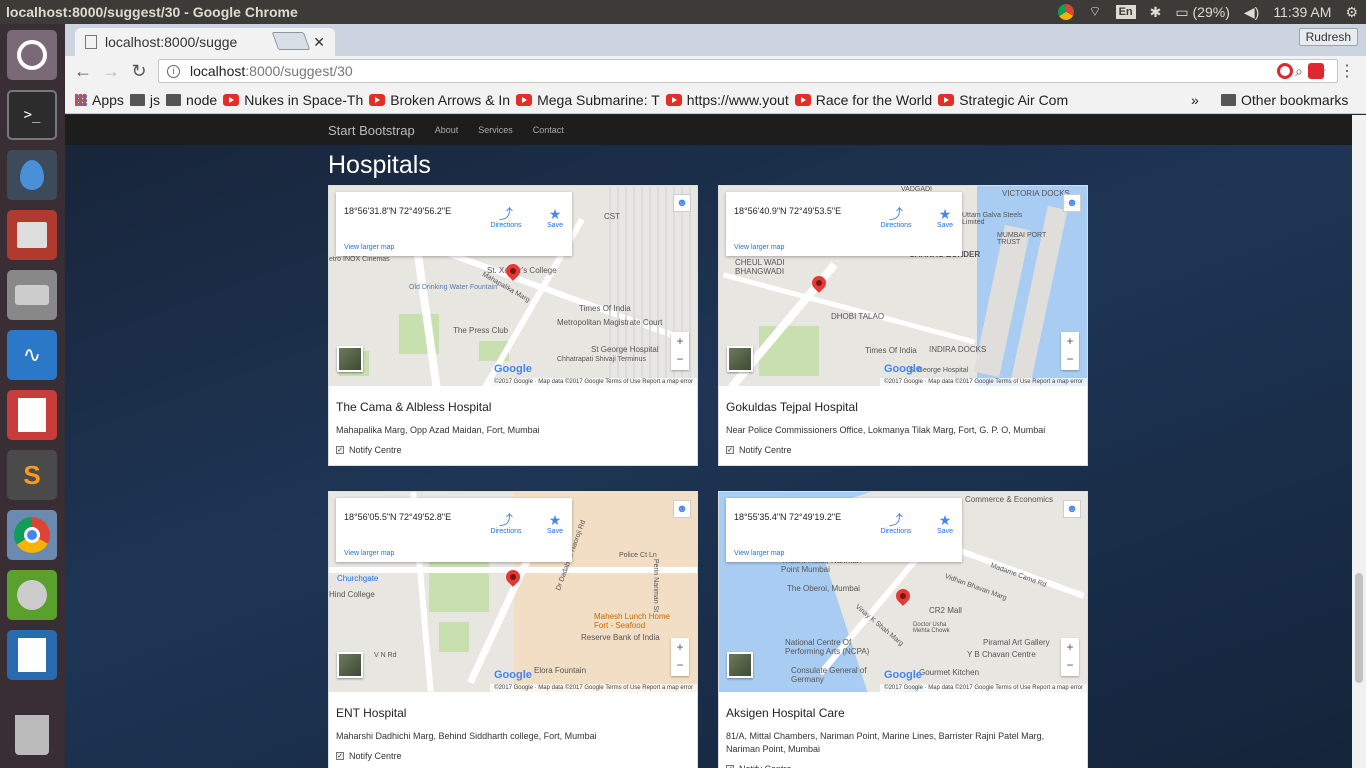 The image size is (1366, 768). Describe the element at coordinates (1328, 37) in the screenshot. I see `profile-button: Rudresh` at that location.